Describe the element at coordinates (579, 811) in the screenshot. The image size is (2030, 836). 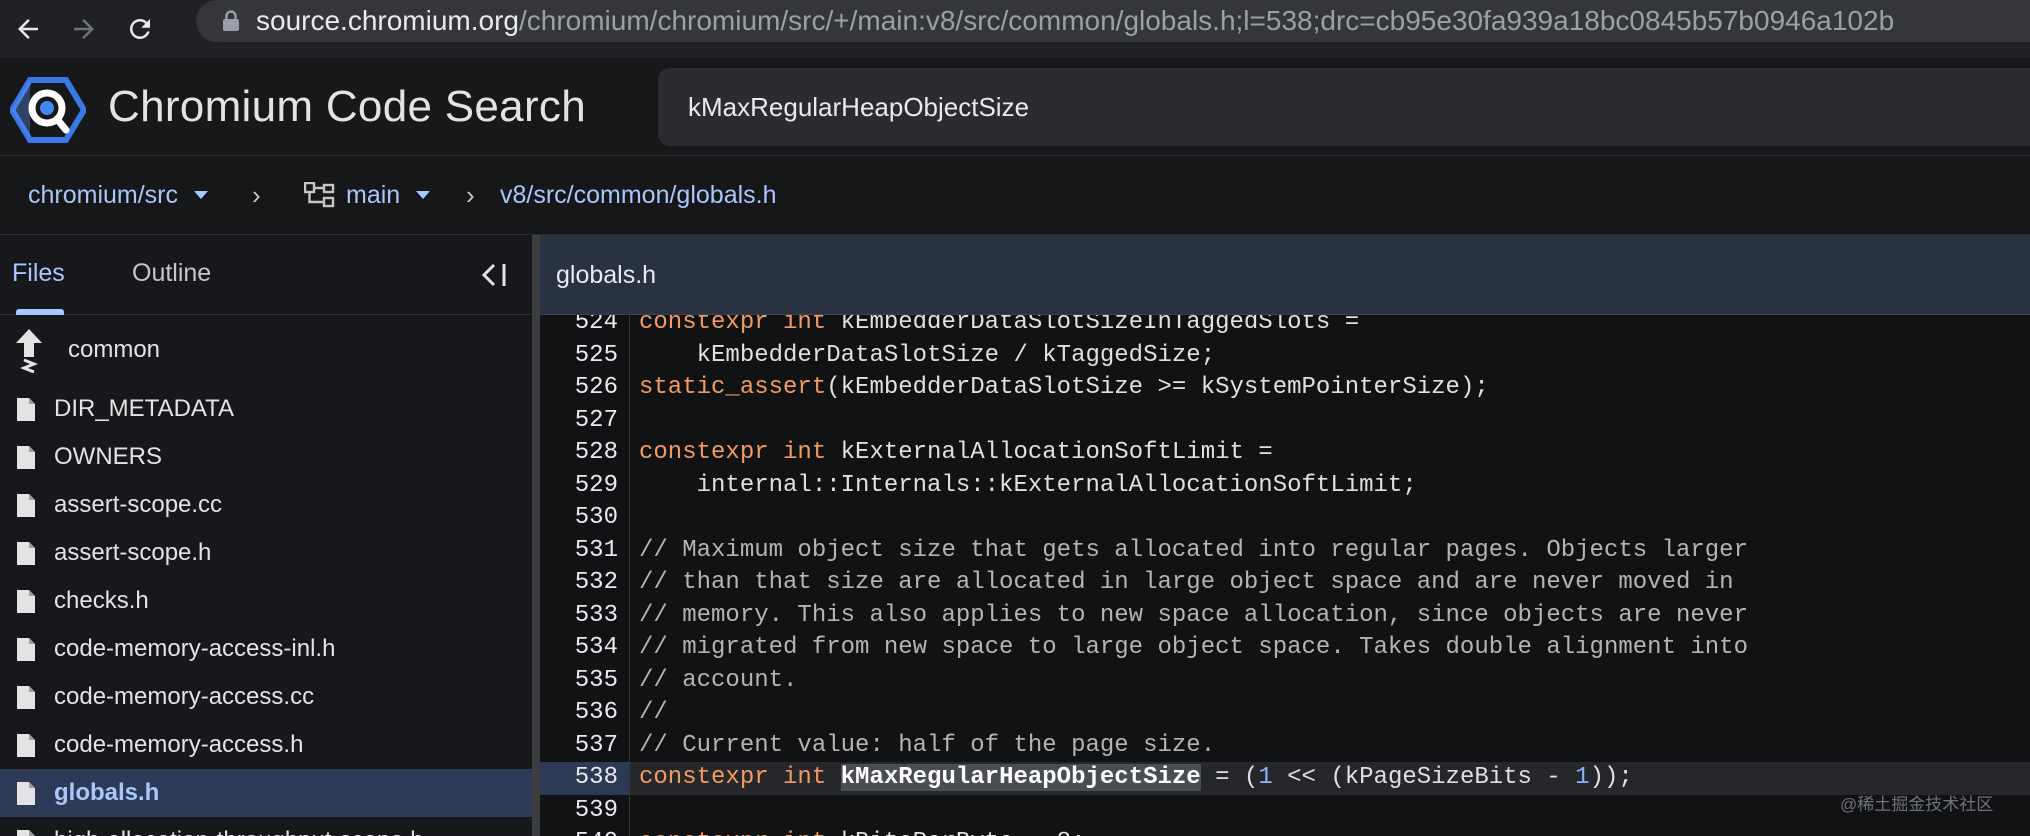
I see `line-number: 539` at that location.